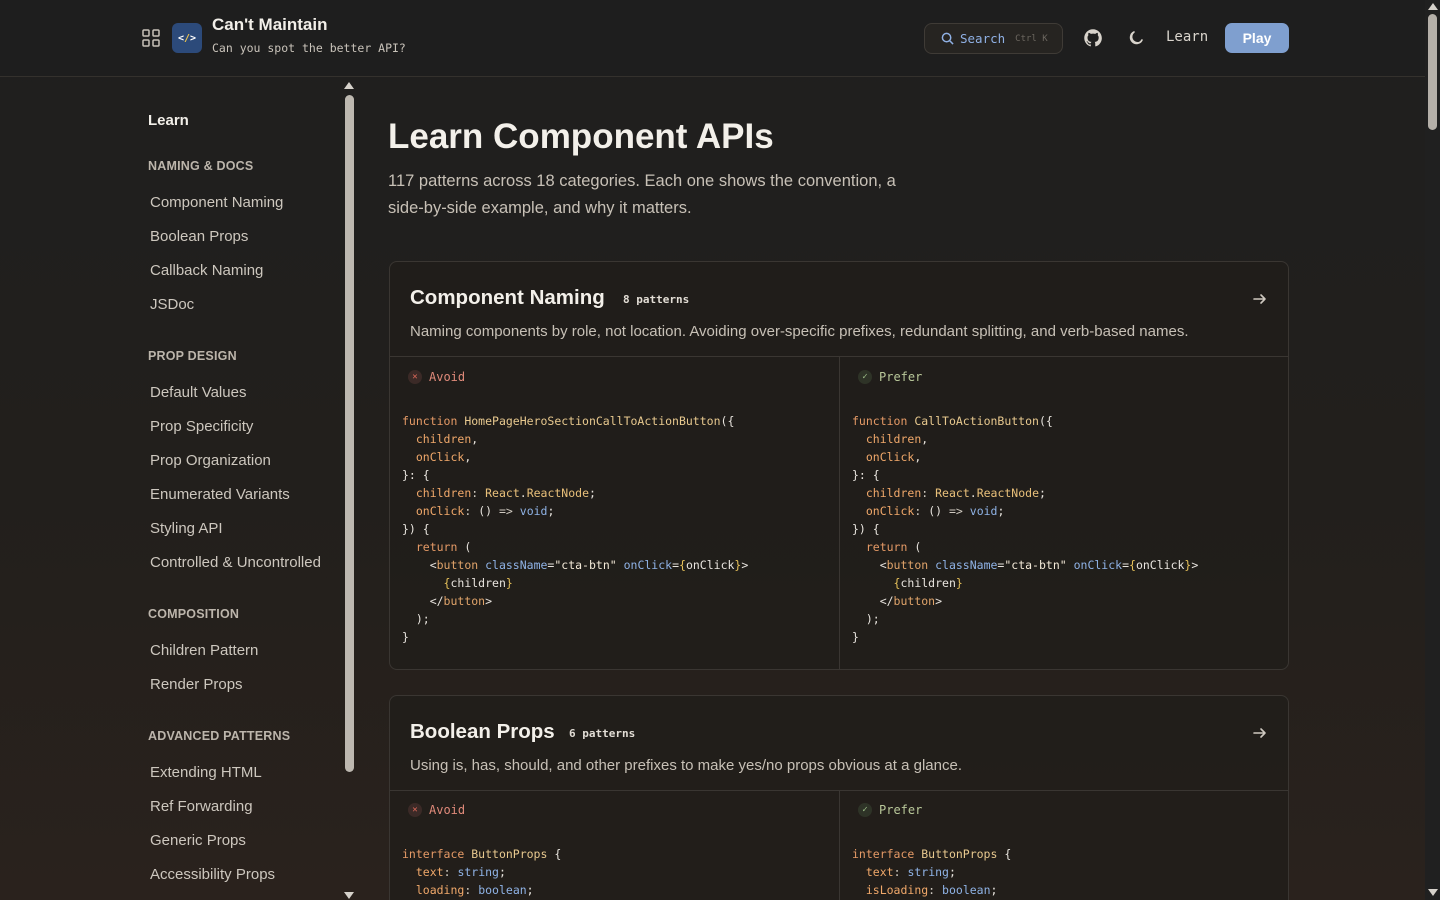 The width and height of the screenshot is (1440, 900). What do you see at coordinates (983, 38) in the screenshot?
I see `search-label: Search` at bounding box center [983, 38].